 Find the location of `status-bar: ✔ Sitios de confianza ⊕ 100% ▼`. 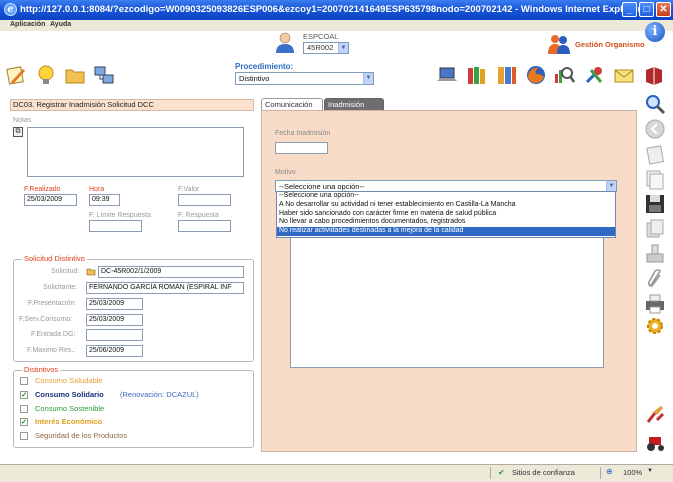

status-bar: ✔ Sitios de confianza ⊕ 100% ▼ is located at coordinates (336, 473).